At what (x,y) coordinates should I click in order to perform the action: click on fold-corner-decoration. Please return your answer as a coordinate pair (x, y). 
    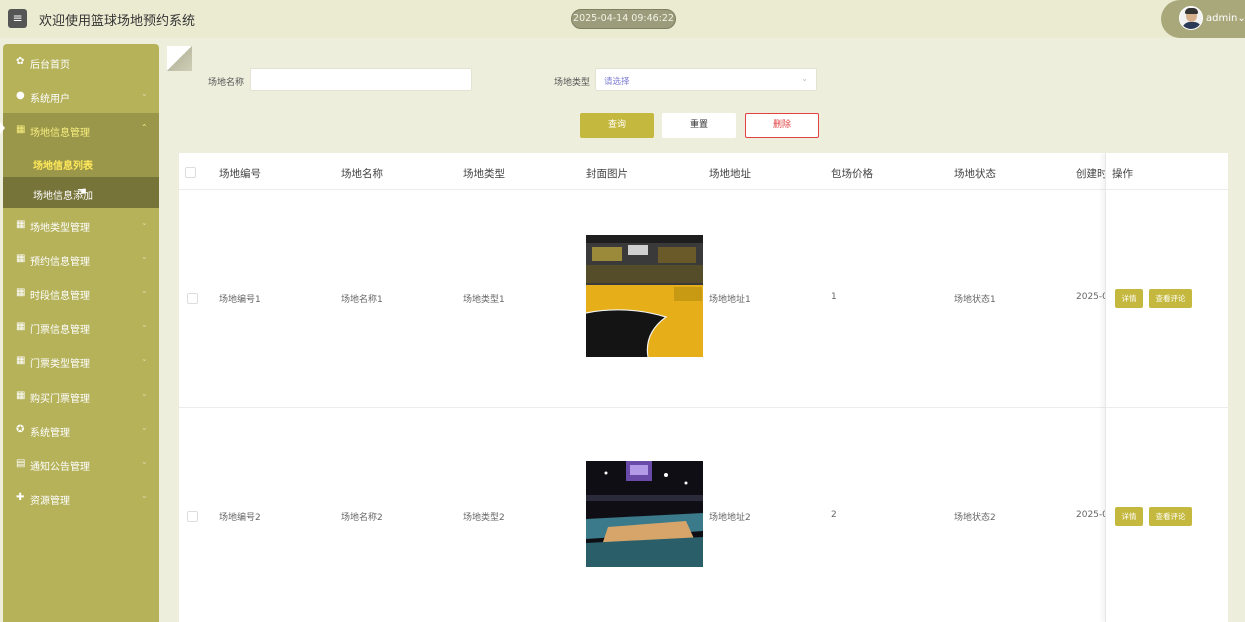
    Looking at the image, I should click on (179, 58).